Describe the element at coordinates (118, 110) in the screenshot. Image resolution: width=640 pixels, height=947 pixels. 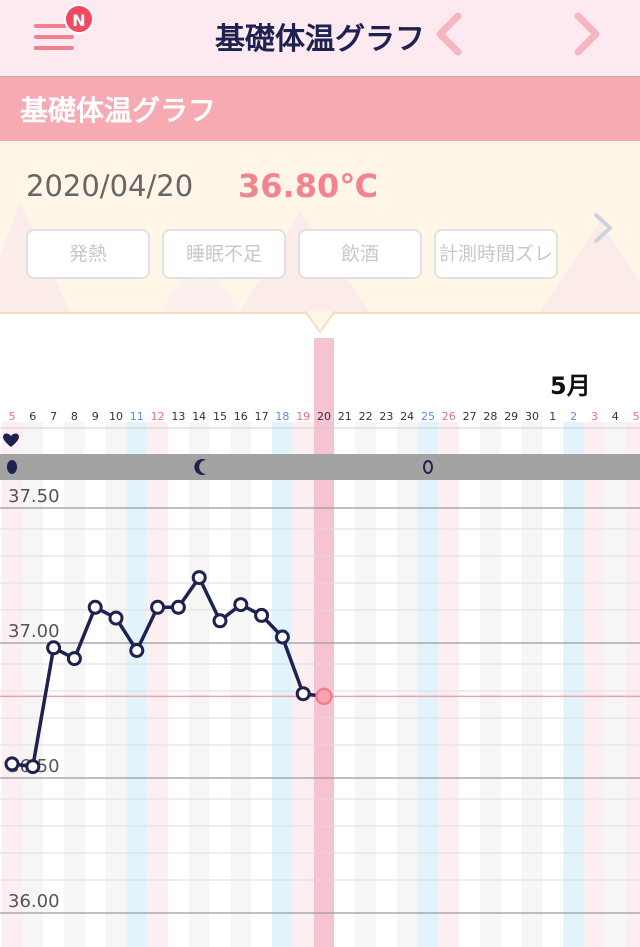
I see `section-title: 基礎体温グラフ` at that location.